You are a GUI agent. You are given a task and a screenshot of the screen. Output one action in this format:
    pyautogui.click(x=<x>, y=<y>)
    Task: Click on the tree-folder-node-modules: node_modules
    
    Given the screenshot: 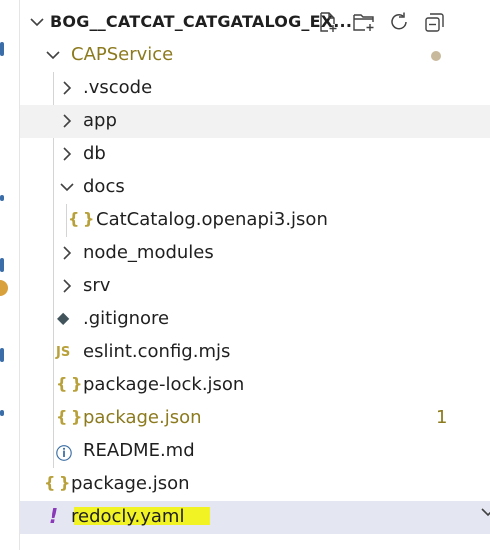 What is the action you would take?
    pyautogui.click(x=255, y=253)
    